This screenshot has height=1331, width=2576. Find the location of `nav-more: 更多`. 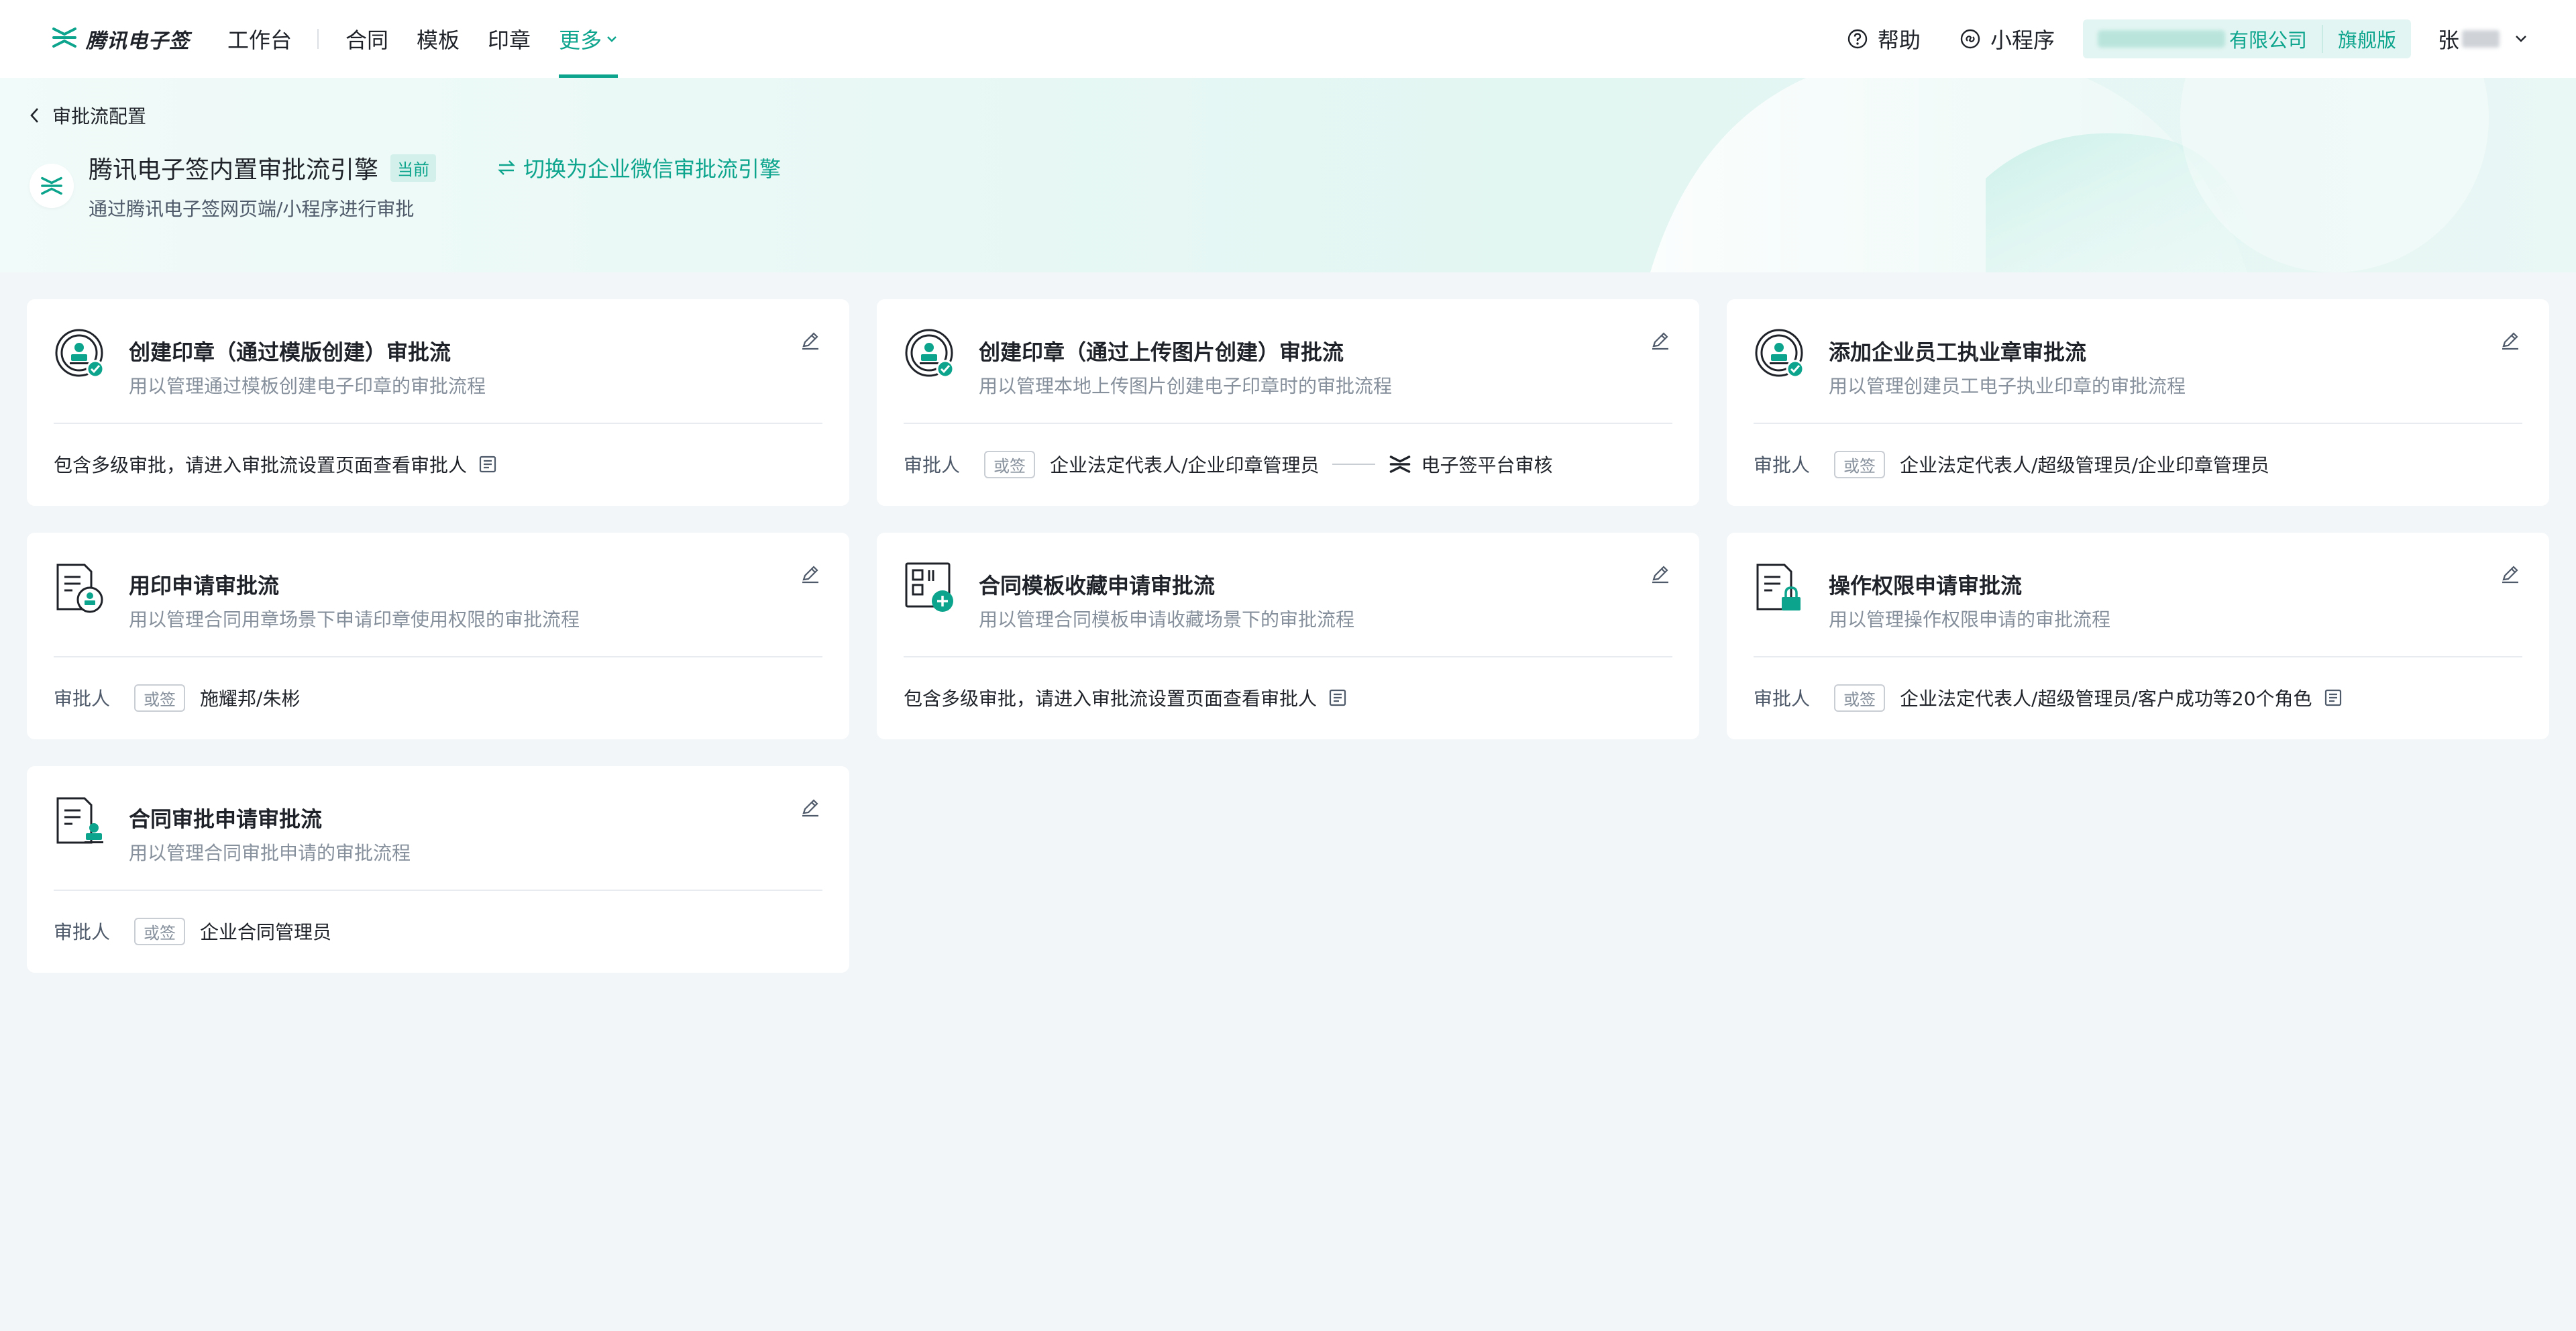

nav-more: 更多 is located at coordinates (589, 39).